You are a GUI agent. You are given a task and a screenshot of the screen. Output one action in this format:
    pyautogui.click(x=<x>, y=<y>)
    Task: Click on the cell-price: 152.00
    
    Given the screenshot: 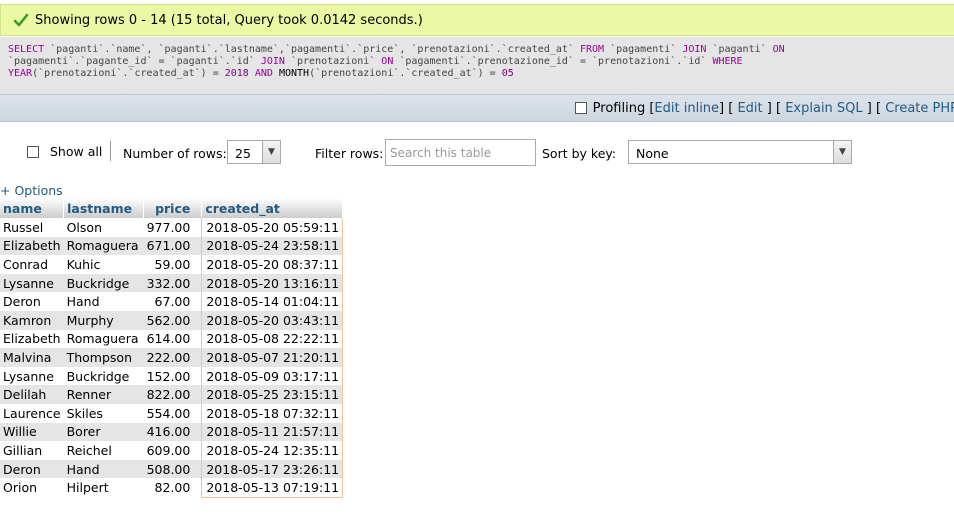 What is the action you would take?
    pyautogui.click(x=172, y=376)
    